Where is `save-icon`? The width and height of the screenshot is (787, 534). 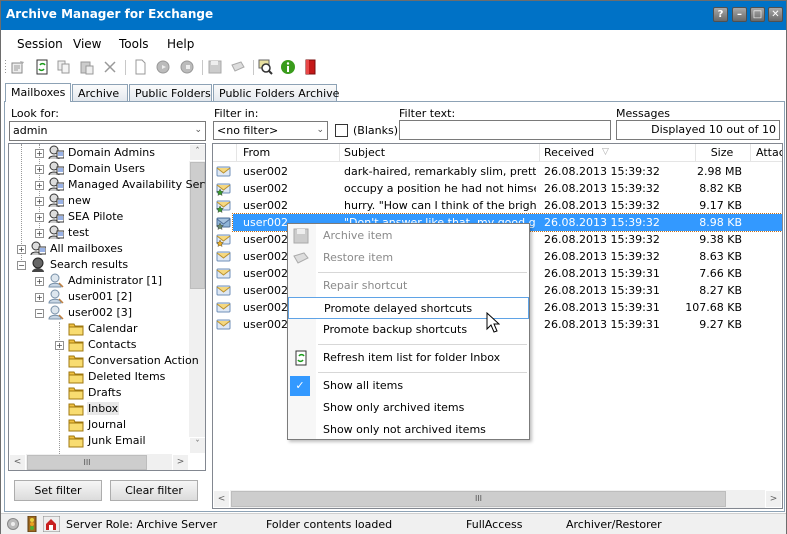
save-icon is located at coordinates (215, 67).